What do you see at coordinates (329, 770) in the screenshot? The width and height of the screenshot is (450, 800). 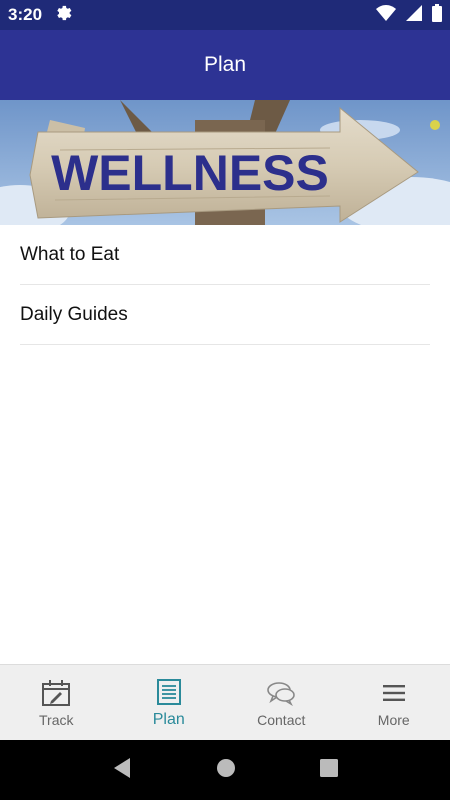 I see `recents-icon` at bounding box center [329, 770].